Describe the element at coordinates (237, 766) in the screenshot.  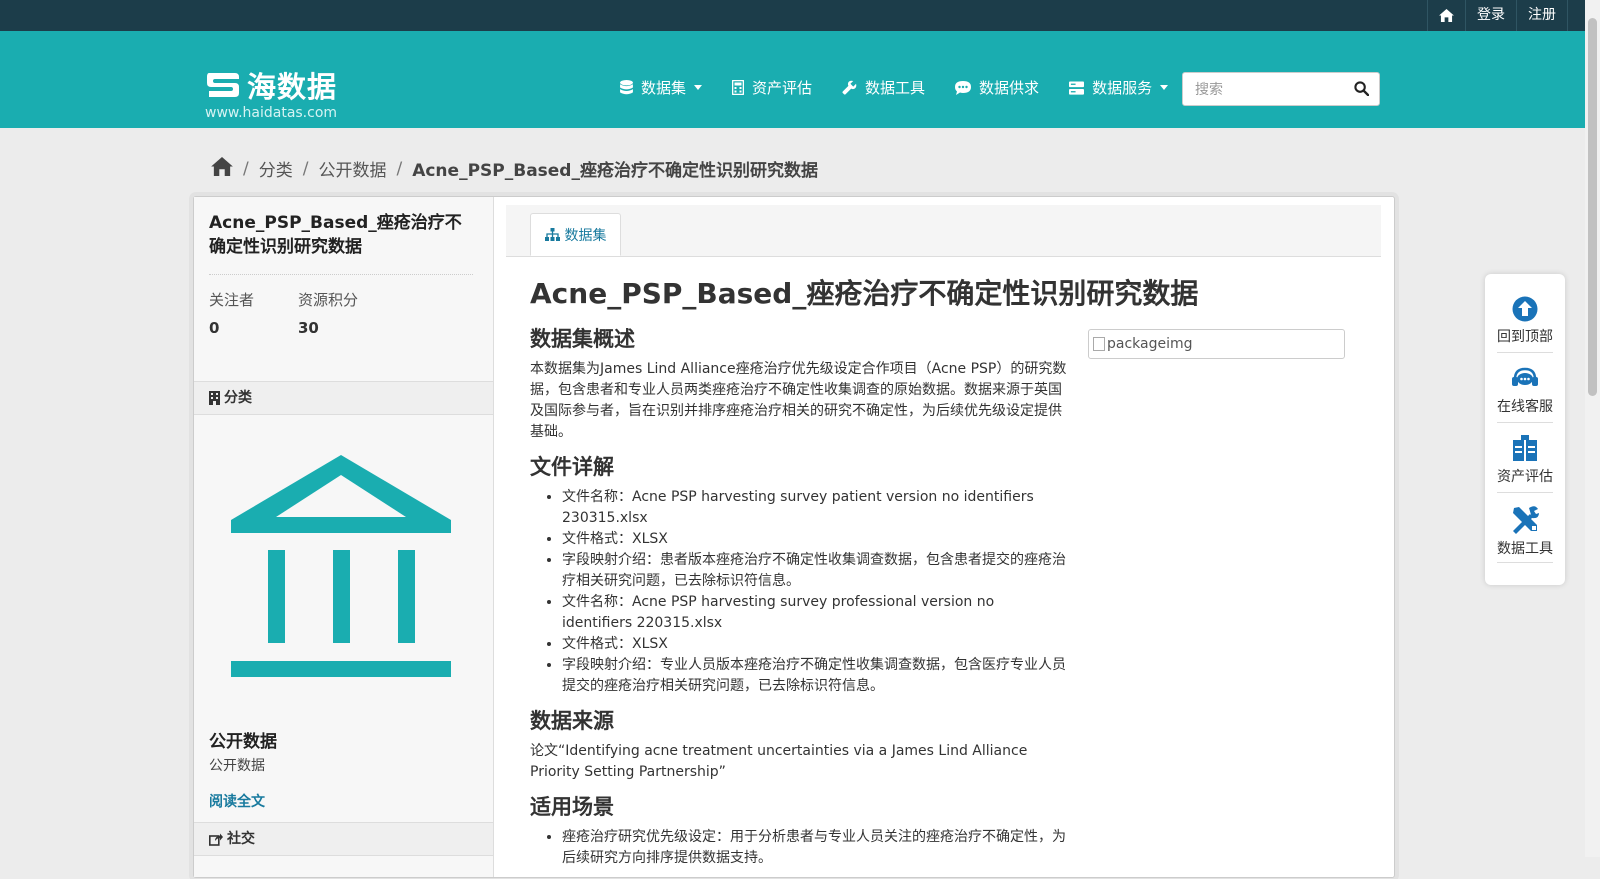
I see `organization-description: 公开数据` at that location.